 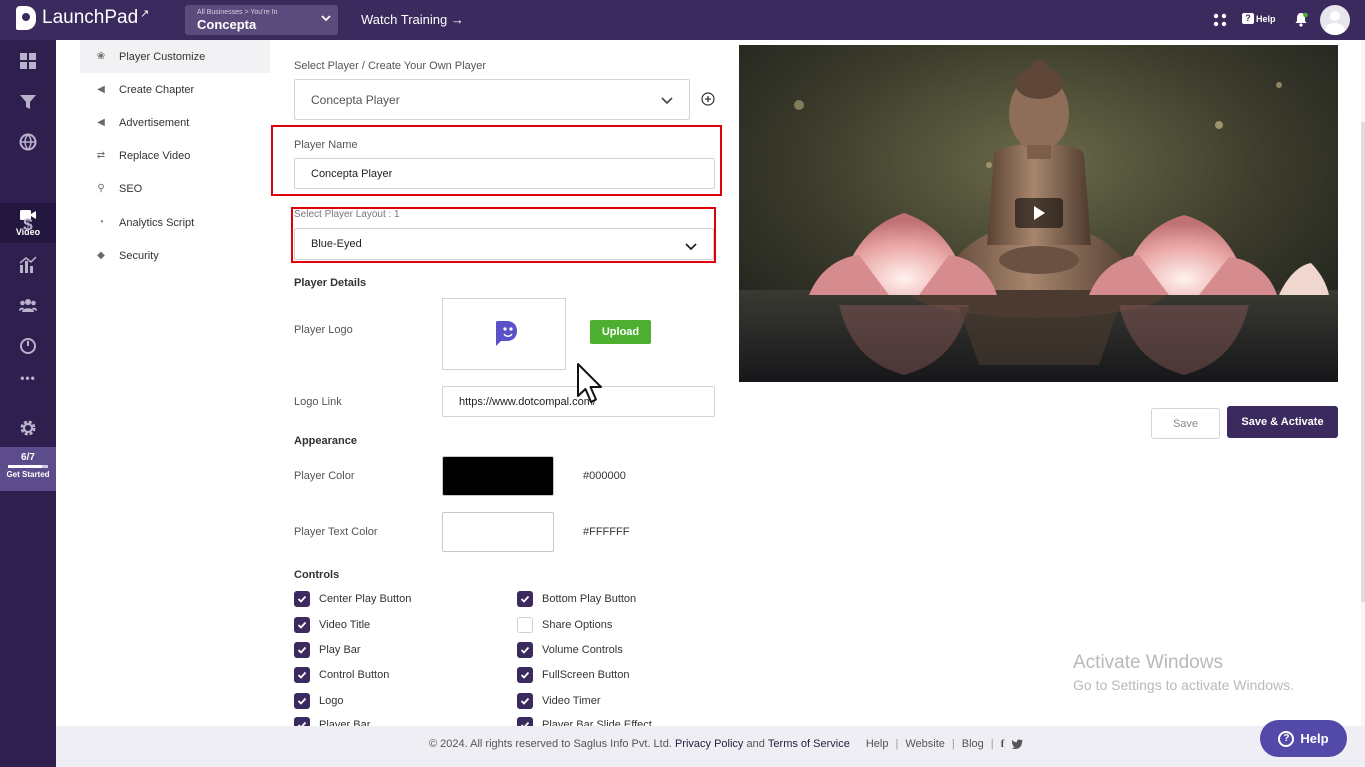 What do you see at coordinates (1314, 738) in the screenshot?
I see `help-fab-label: Help` at bounding box center [1314, 738].